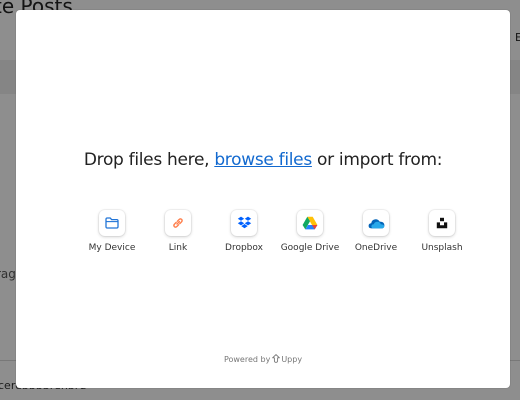  Describe the element at coordinates (377, 160) in the screenshot. I see `drop-prompt-suffix: or import from:` at that location.